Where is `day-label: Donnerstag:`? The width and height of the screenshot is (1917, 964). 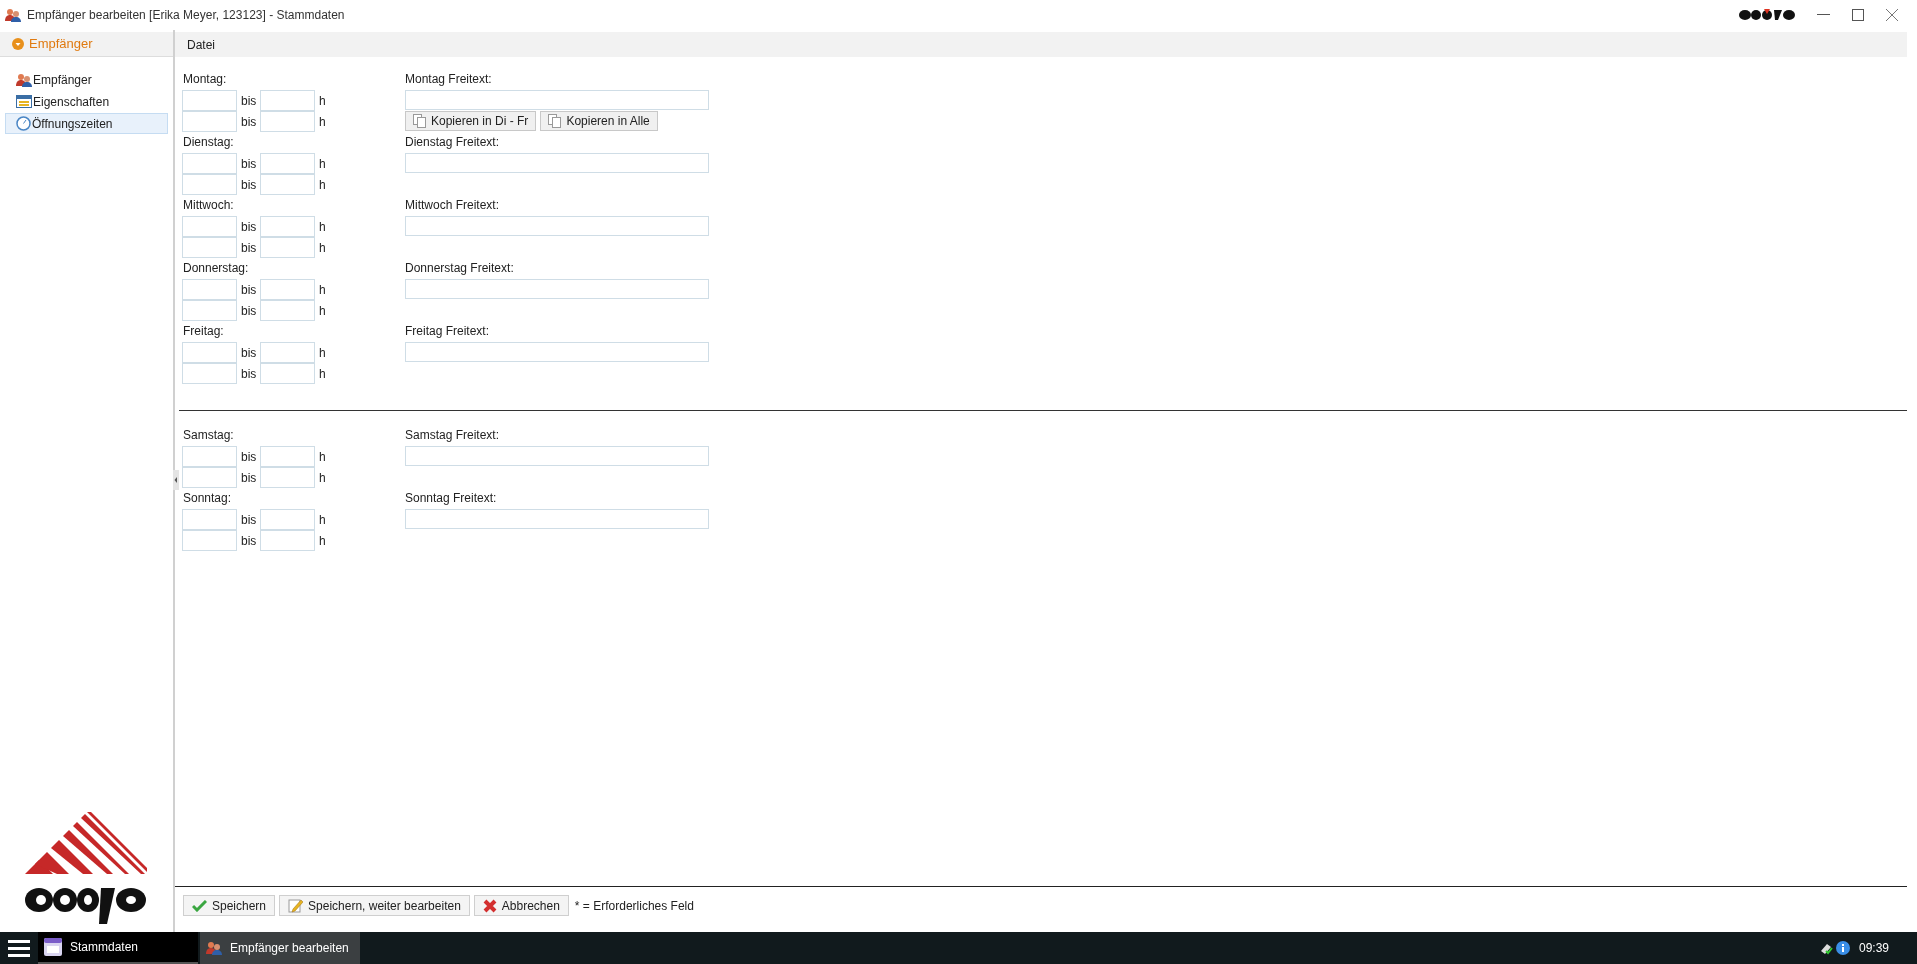
day-label: Donnerstag: is located at coordinates (216, 268).